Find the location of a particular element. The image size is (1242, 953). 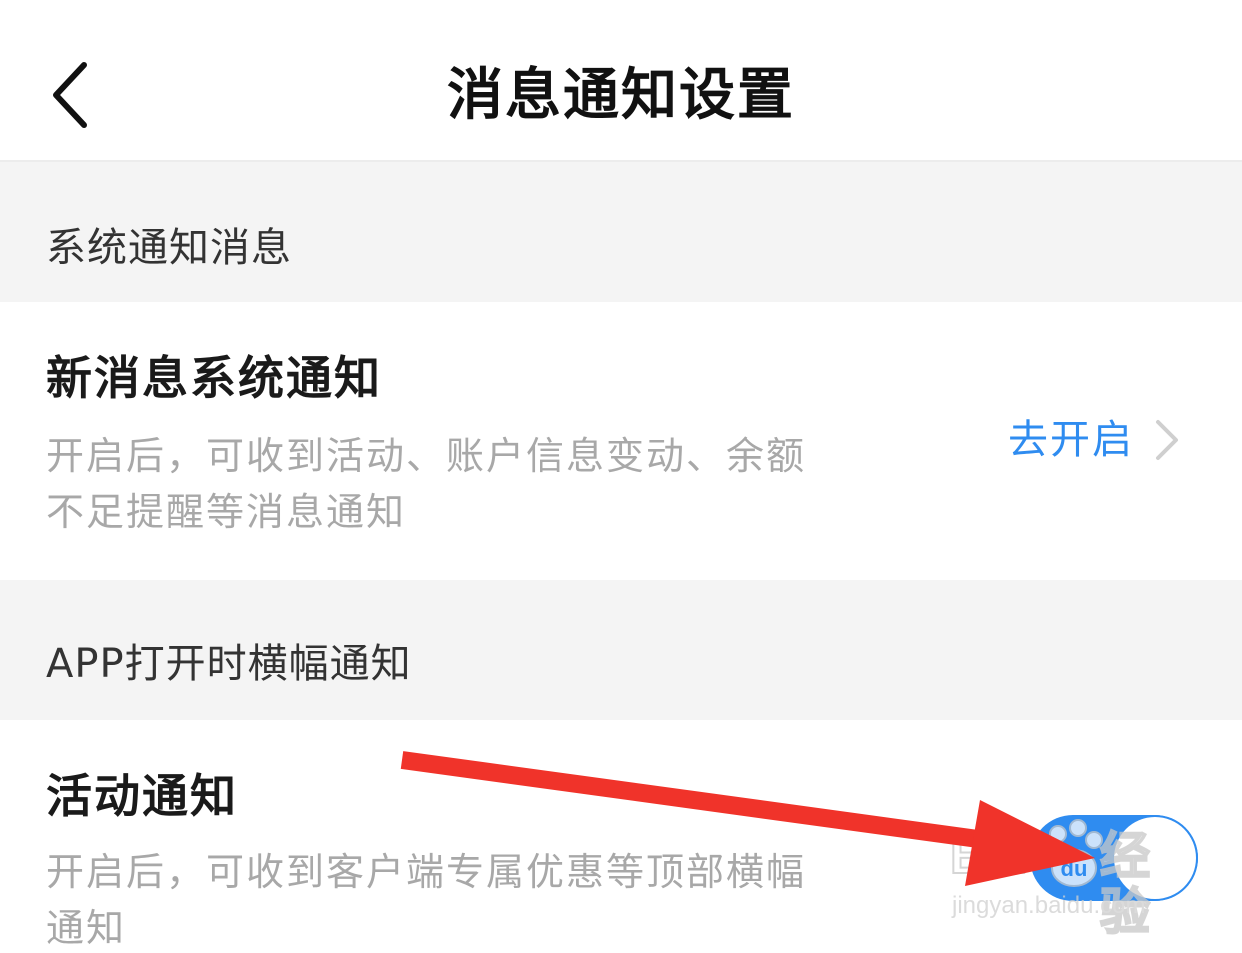

section-label: APP打开时横幅通知 is located at coordinates (229, 664).